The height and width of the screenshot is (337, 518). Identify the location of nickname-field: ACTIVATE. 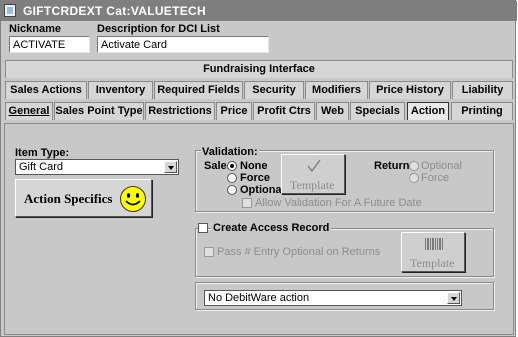
(49, 44).